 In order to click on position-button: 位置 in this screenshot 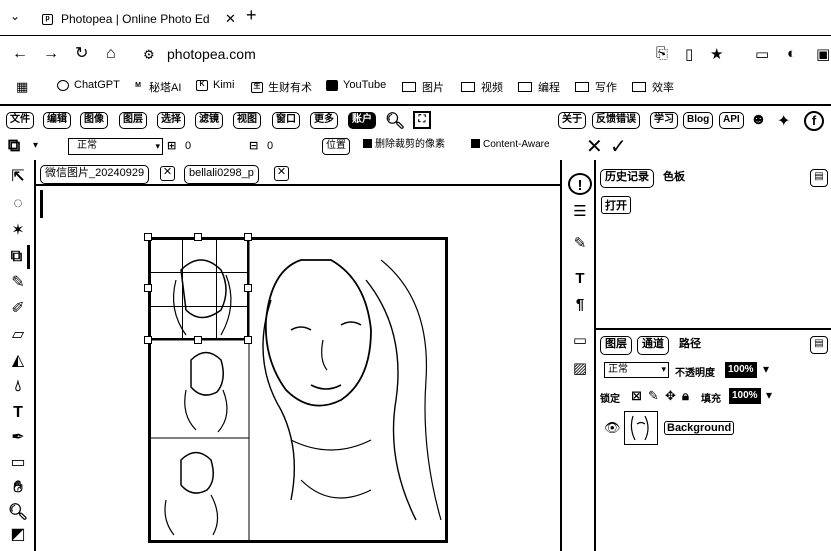, I will do `click(336, 146)`.